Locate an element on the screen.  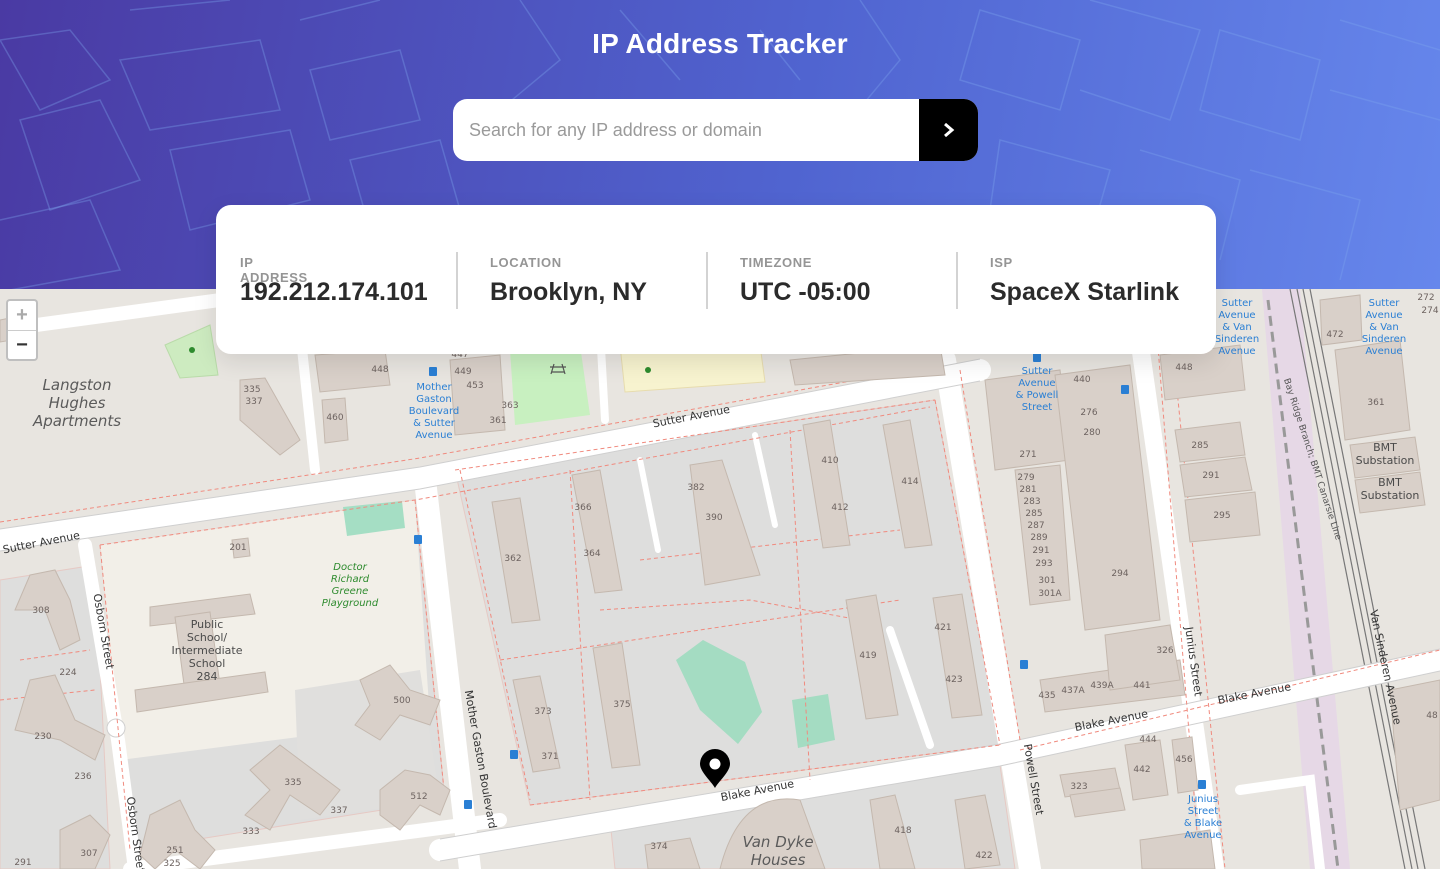
house-number: 201 is located at coordinates (237, 548).